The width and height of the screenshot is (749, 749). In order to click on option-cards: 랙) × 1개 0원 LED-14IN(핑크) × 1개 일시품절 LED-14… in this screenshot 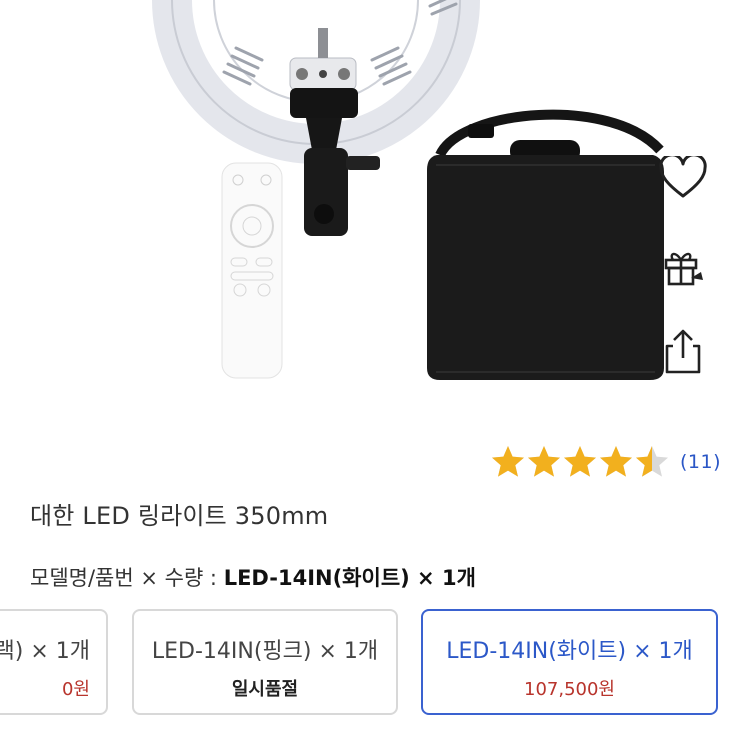, I will do `click(374, 662)`.